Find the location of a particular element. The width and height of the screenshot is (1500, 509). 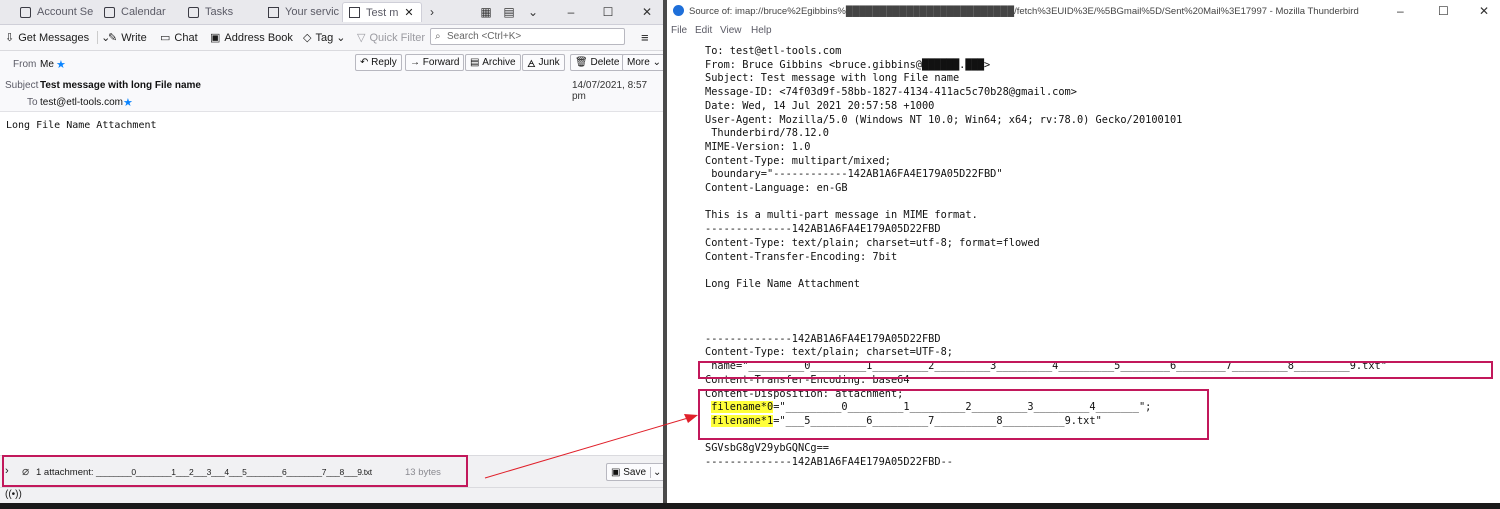

taskbar-strip is located at coordinates (750, 506).